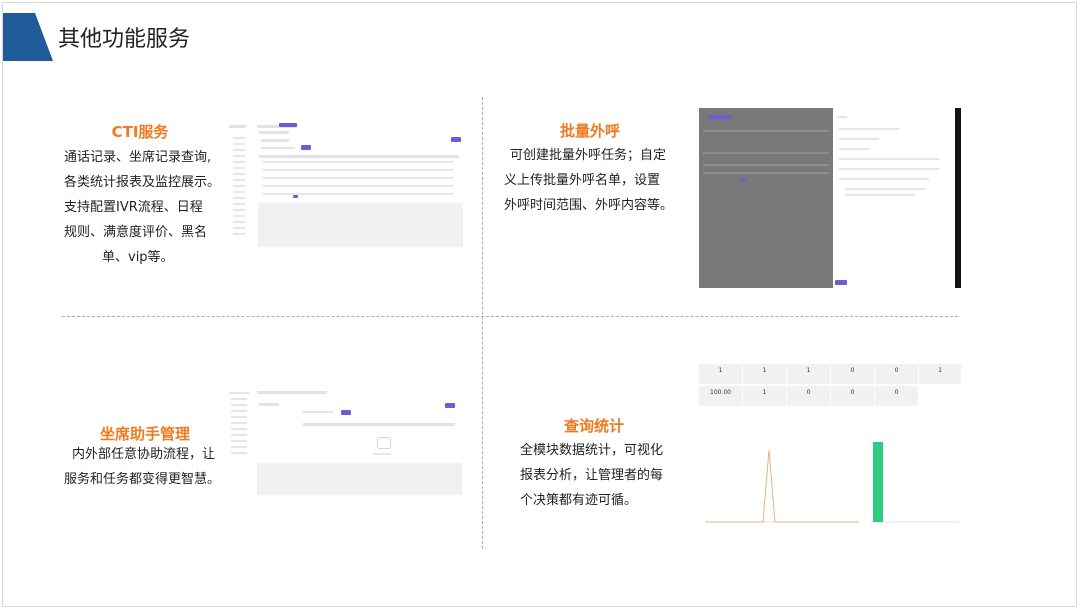 This screenshot has height=610, width=1080. What do you see at coordinates (830, 198) in the screenshot?
I see `batch-screenshot` at bounding box center [830, 198].